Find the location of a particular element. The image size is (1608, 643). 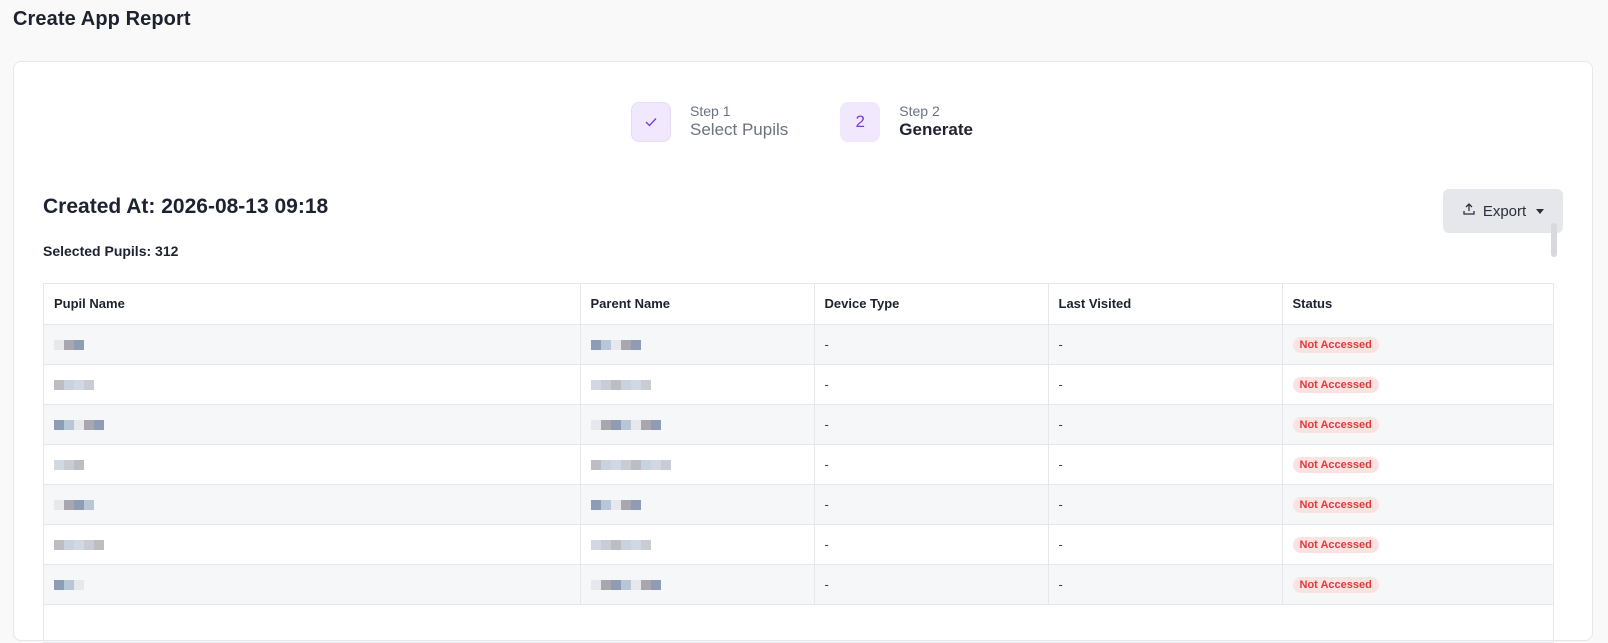

table-scrollbar is located at coordinates (1554, 240).